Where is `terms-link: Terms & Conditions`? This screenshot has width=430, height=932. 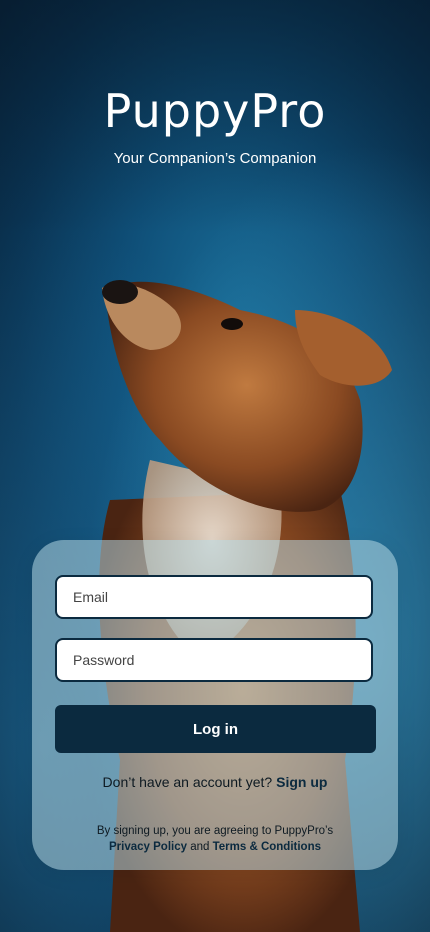 terms-link: Terms & Conditions is located at coordinates (267, 847).